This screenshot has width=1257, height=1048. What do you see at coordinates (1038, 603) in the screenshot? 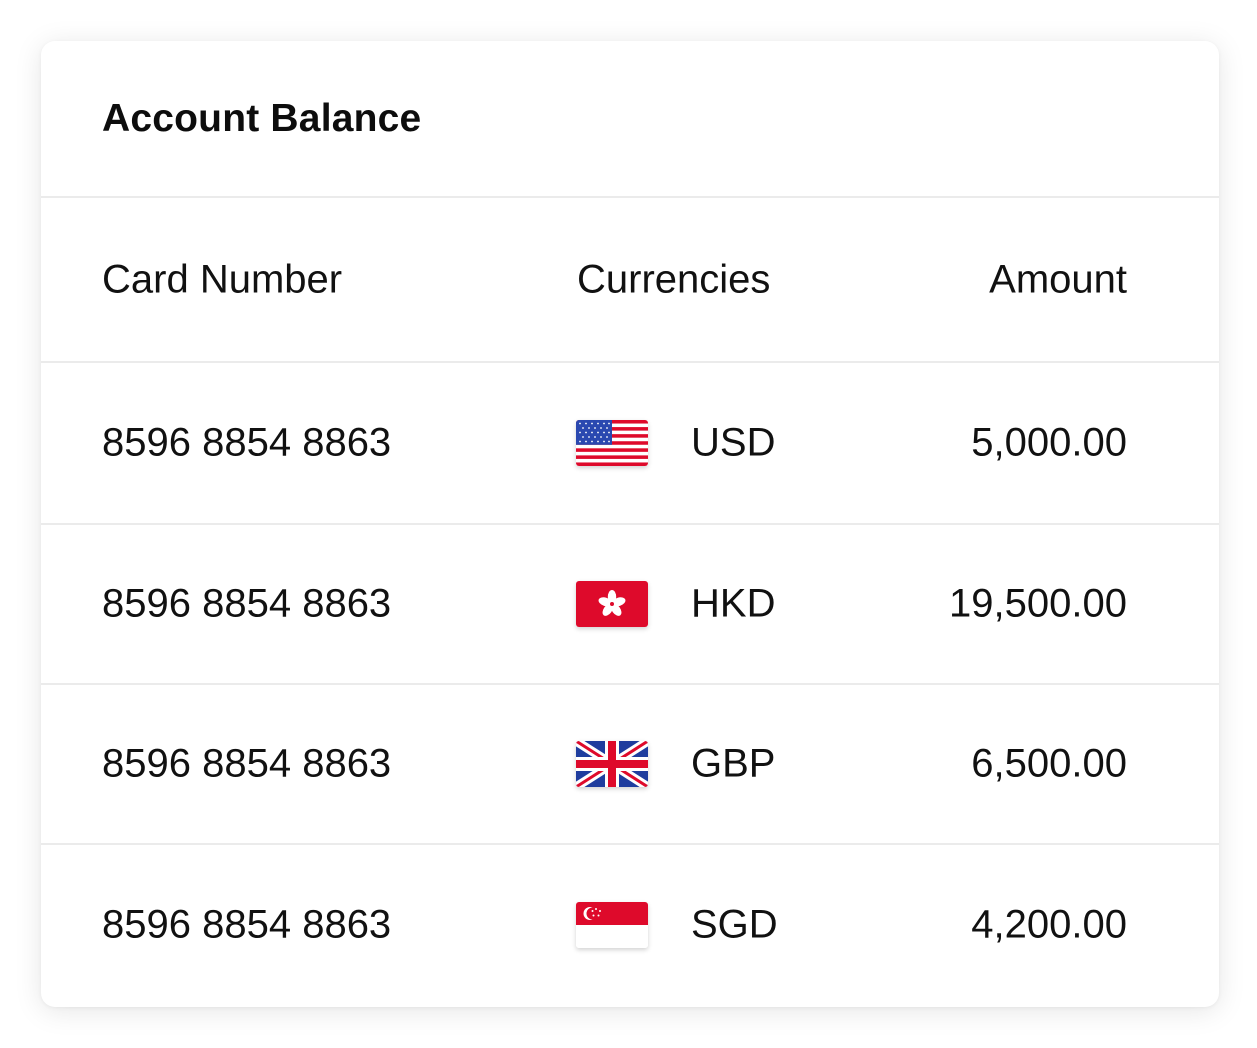
I see `amount-value: 19,500.00` at bounding box center [1038, 603].